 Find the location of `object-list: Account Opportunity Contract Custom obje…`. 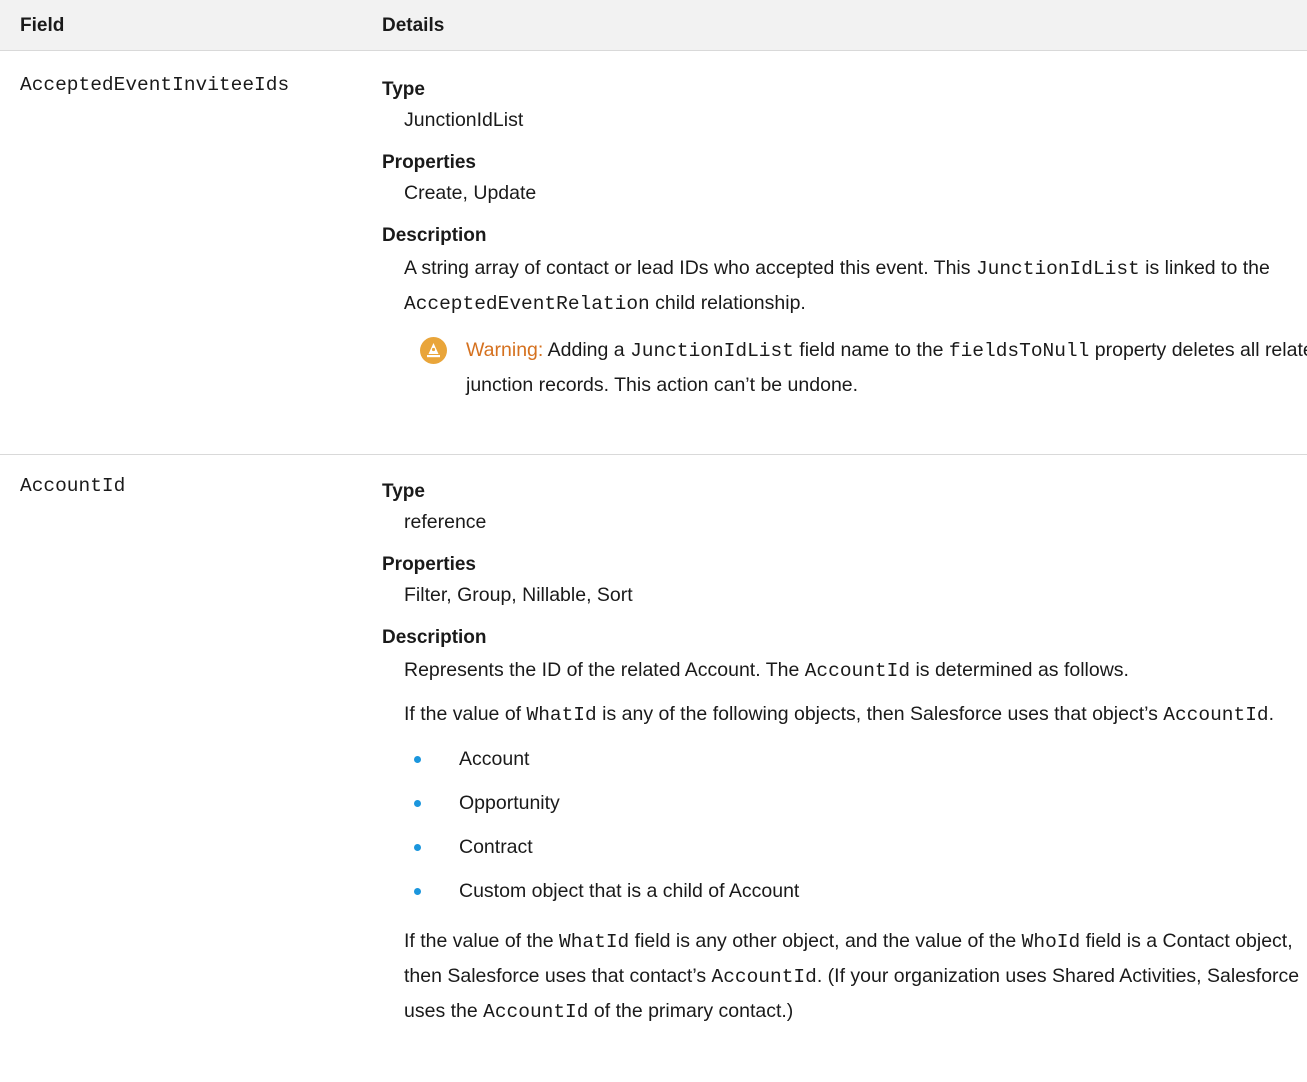

object-list: Account Opportunity Contract Custom obje… is located at coordinates (855, 825).